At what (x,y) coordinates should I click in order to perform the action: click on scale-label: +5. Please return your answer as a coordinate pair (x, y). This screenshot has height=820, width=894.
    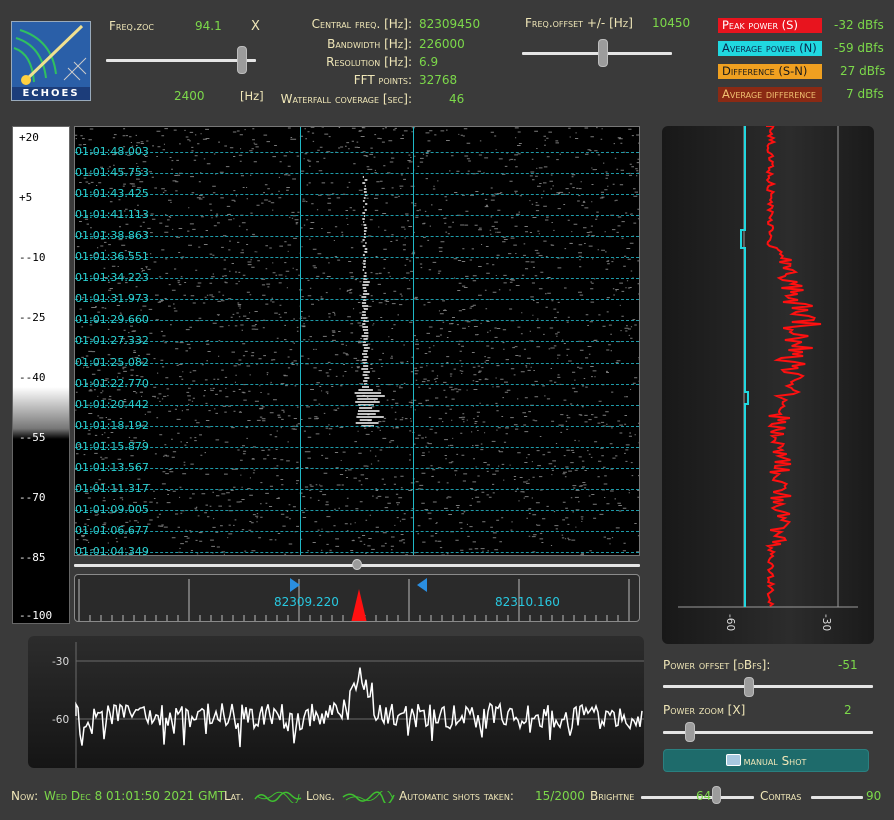
    Looking at the image, I should click on (26, 197).